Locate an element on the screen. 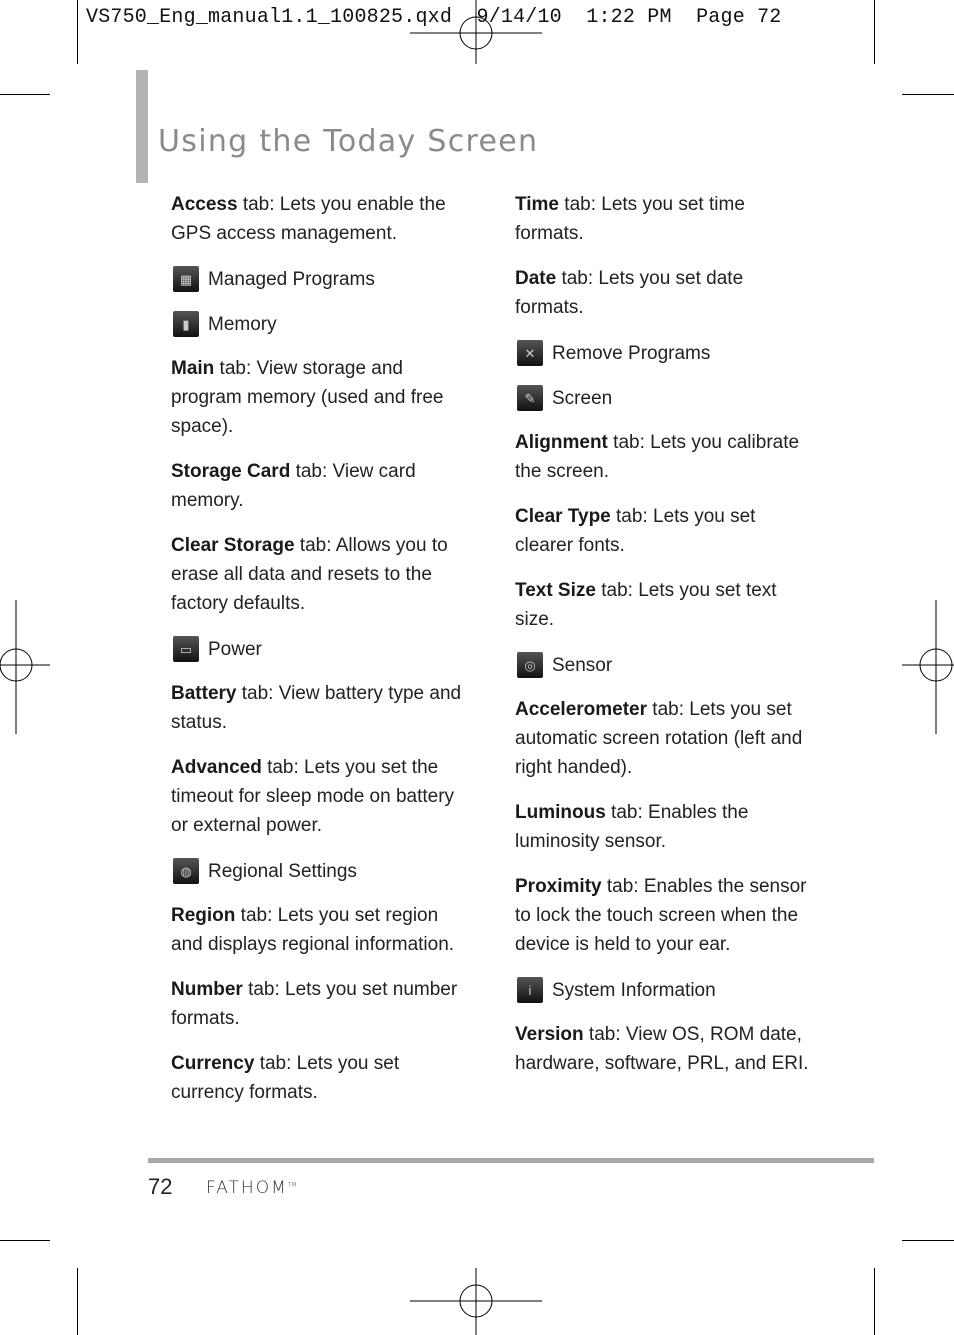 Image resolution: width=954 pixels, height=1335 pixels. footer-rule is located at coordinates (511, 1160).